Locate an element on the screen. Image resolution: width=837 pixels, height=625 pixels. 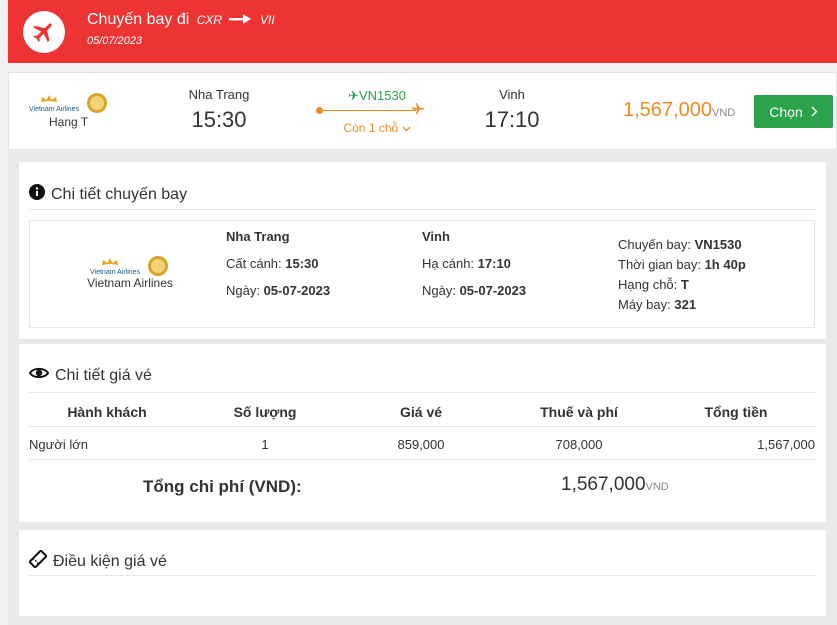
select-flight-button: Chọn is located at coordinates (793, 111).